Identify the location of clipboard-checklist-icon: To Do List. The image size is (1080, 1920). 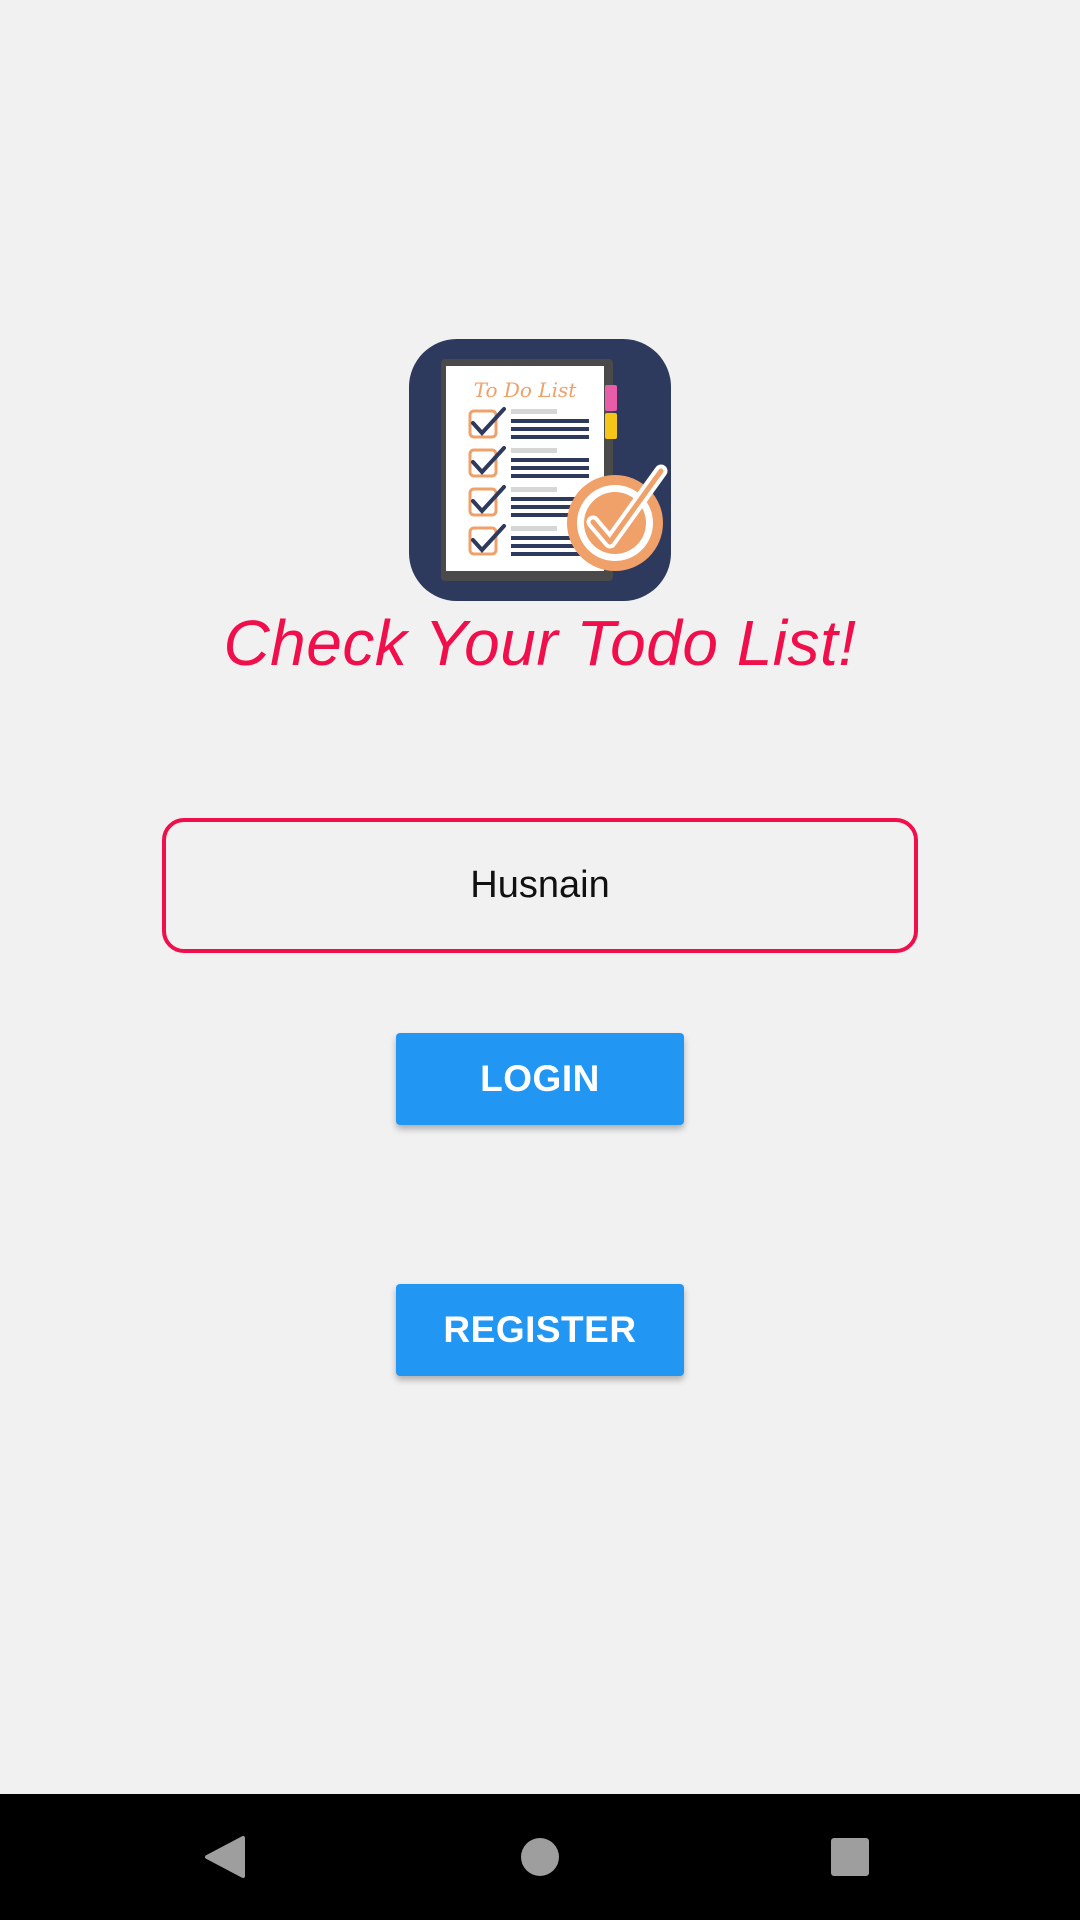
(540, 470).